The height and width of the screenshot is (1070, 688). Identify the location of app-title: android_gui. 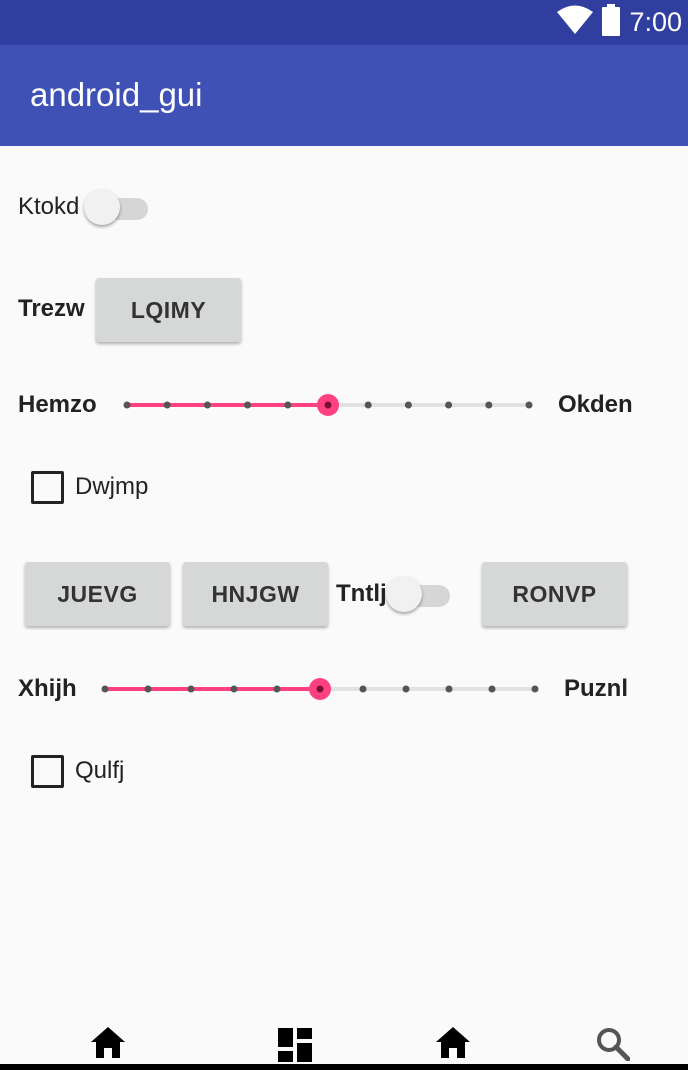
(116, 94).